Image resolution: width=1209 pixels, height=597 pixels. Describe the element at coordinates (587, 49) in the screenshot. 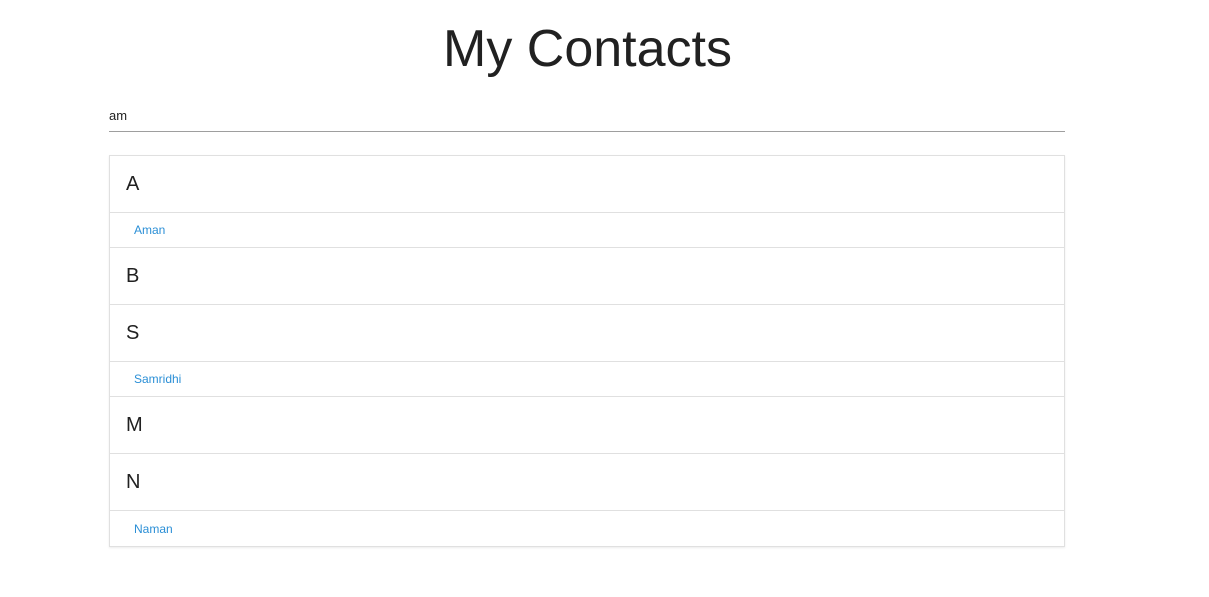

I see `page-title: My Contacts` at that location.